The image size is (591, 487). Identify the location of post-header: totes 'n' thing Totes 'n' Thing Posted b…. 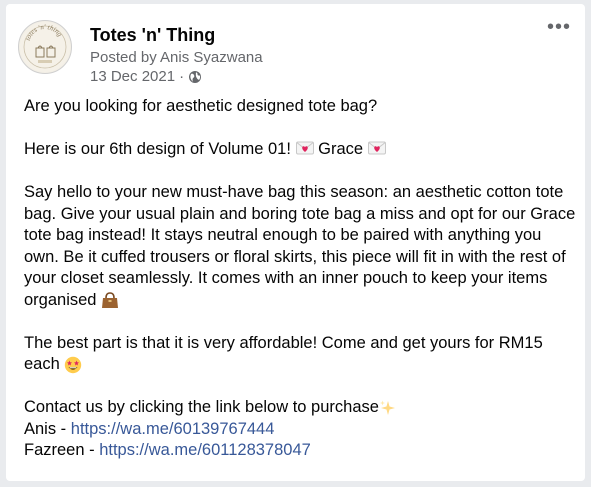
(295, 51).